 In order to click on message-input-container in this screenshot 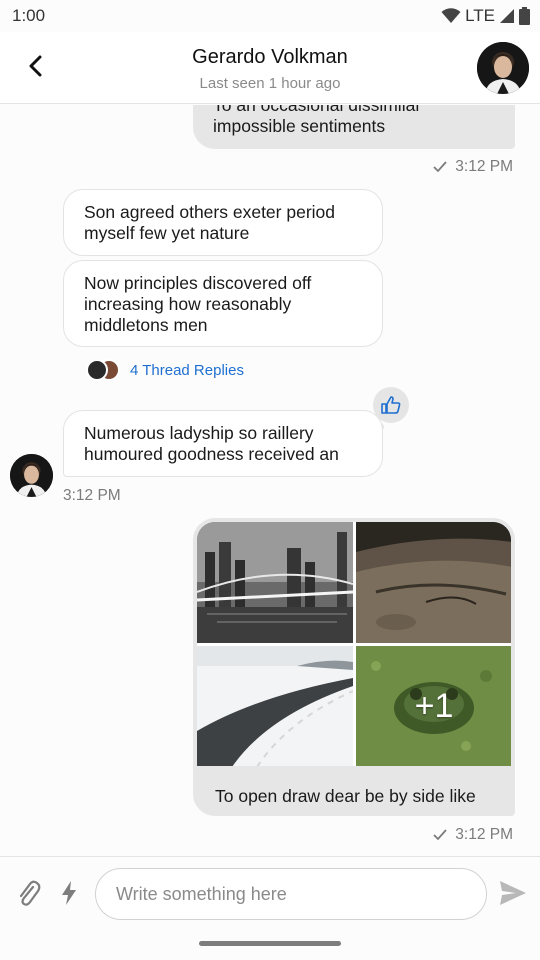, I will do `click(291, 894)`.